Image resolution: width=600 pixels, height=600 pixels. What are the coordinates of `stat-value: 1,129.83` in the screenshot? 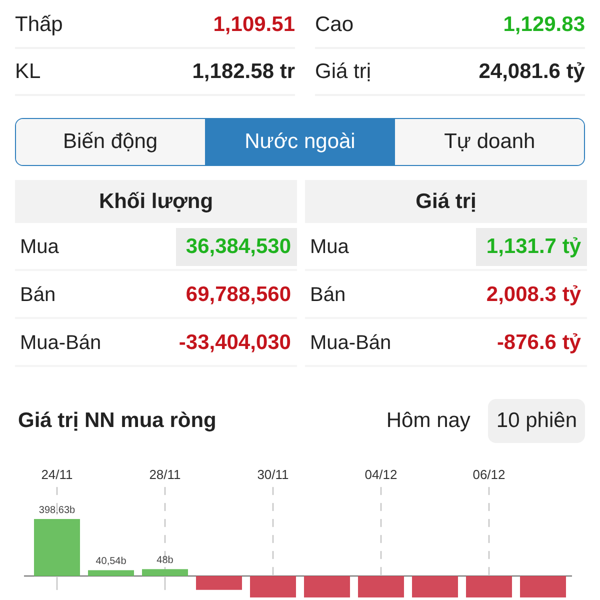 It's located at (544, 24).